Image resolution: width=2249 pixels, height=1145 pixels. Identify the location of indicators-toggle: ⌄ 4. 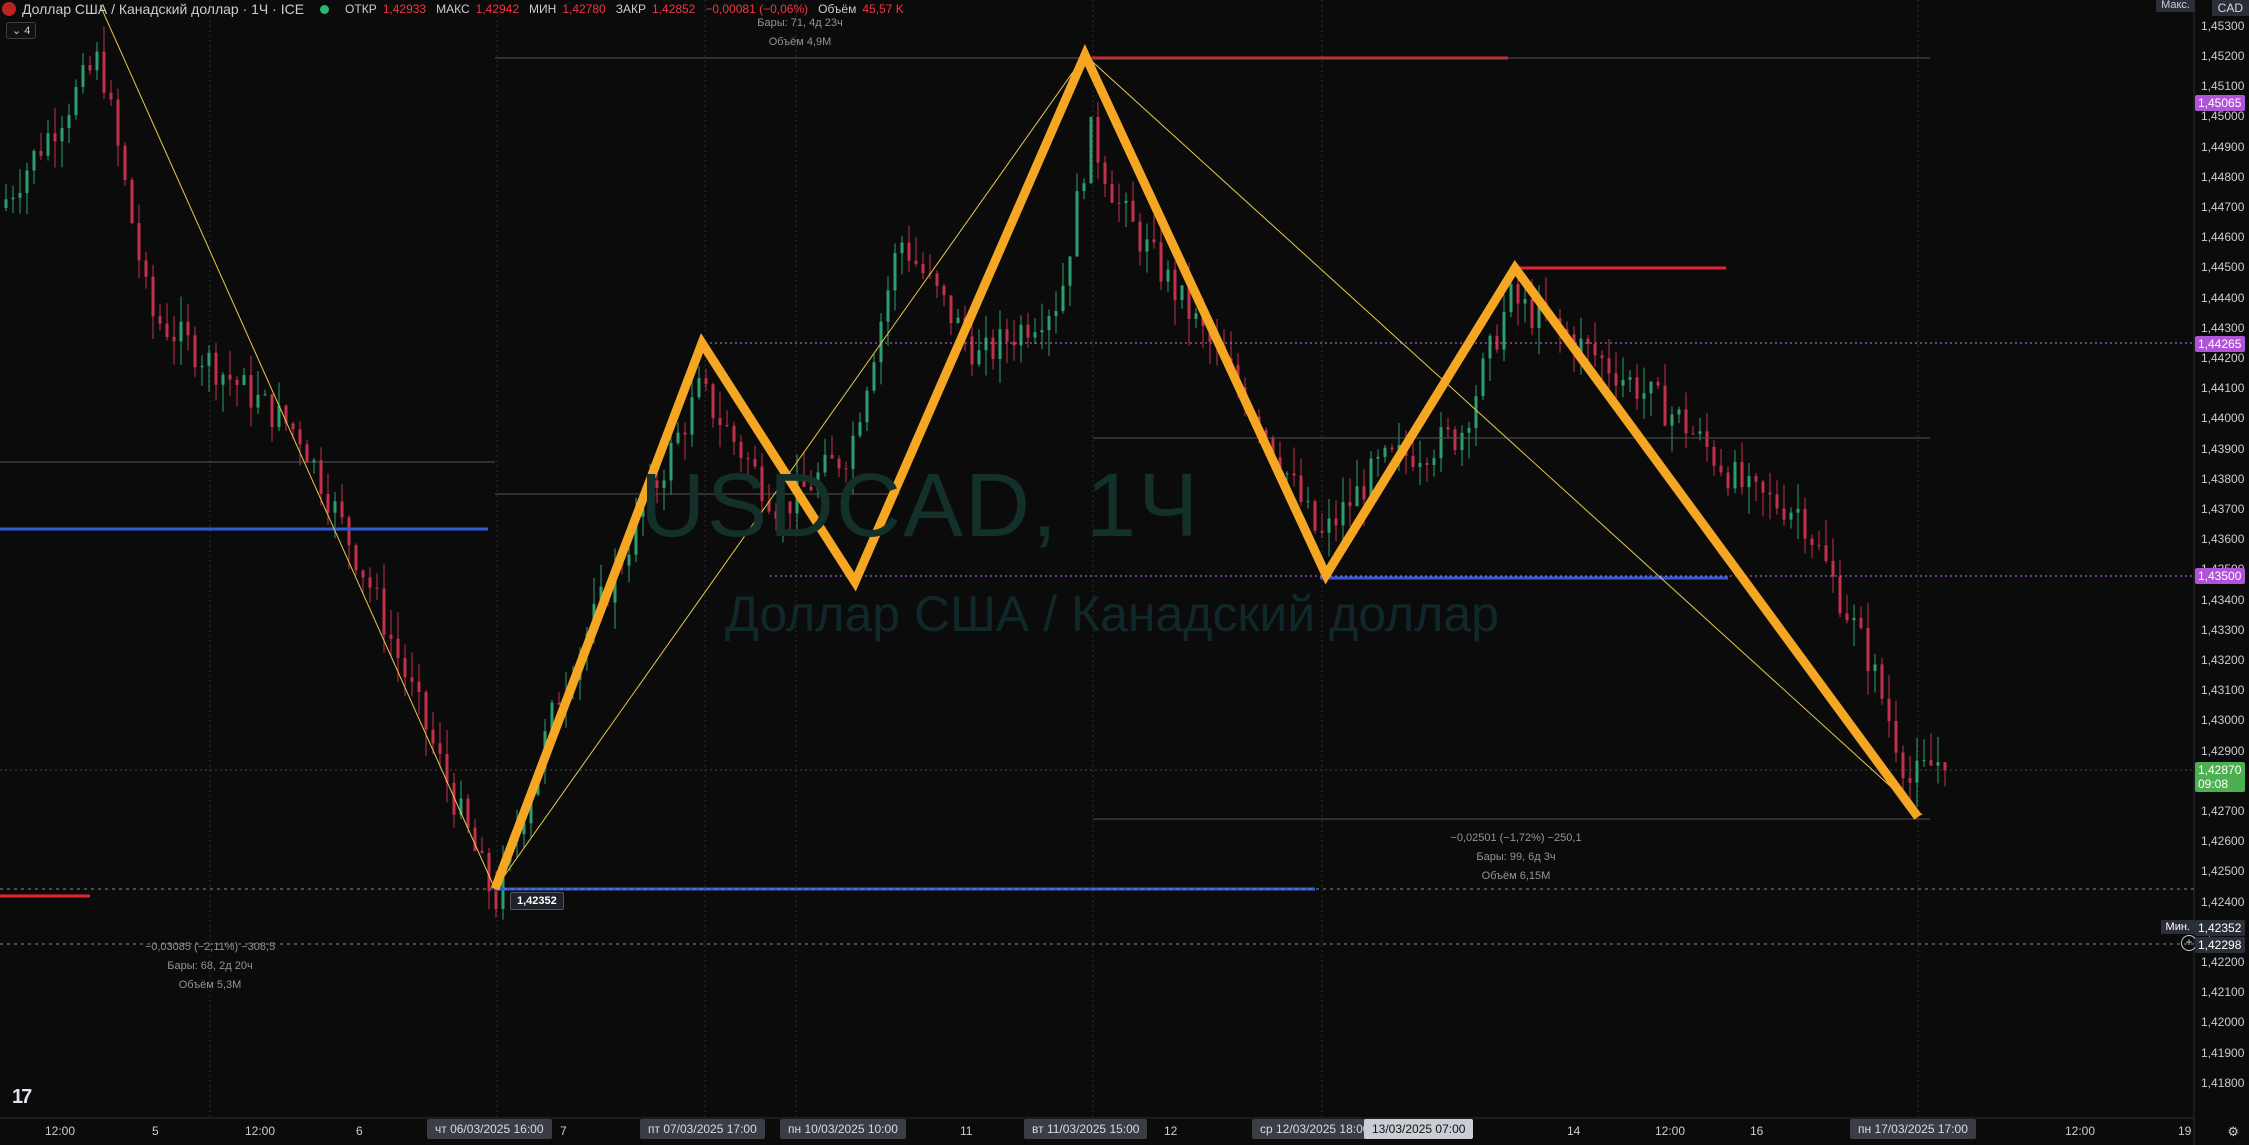
(21, 30).